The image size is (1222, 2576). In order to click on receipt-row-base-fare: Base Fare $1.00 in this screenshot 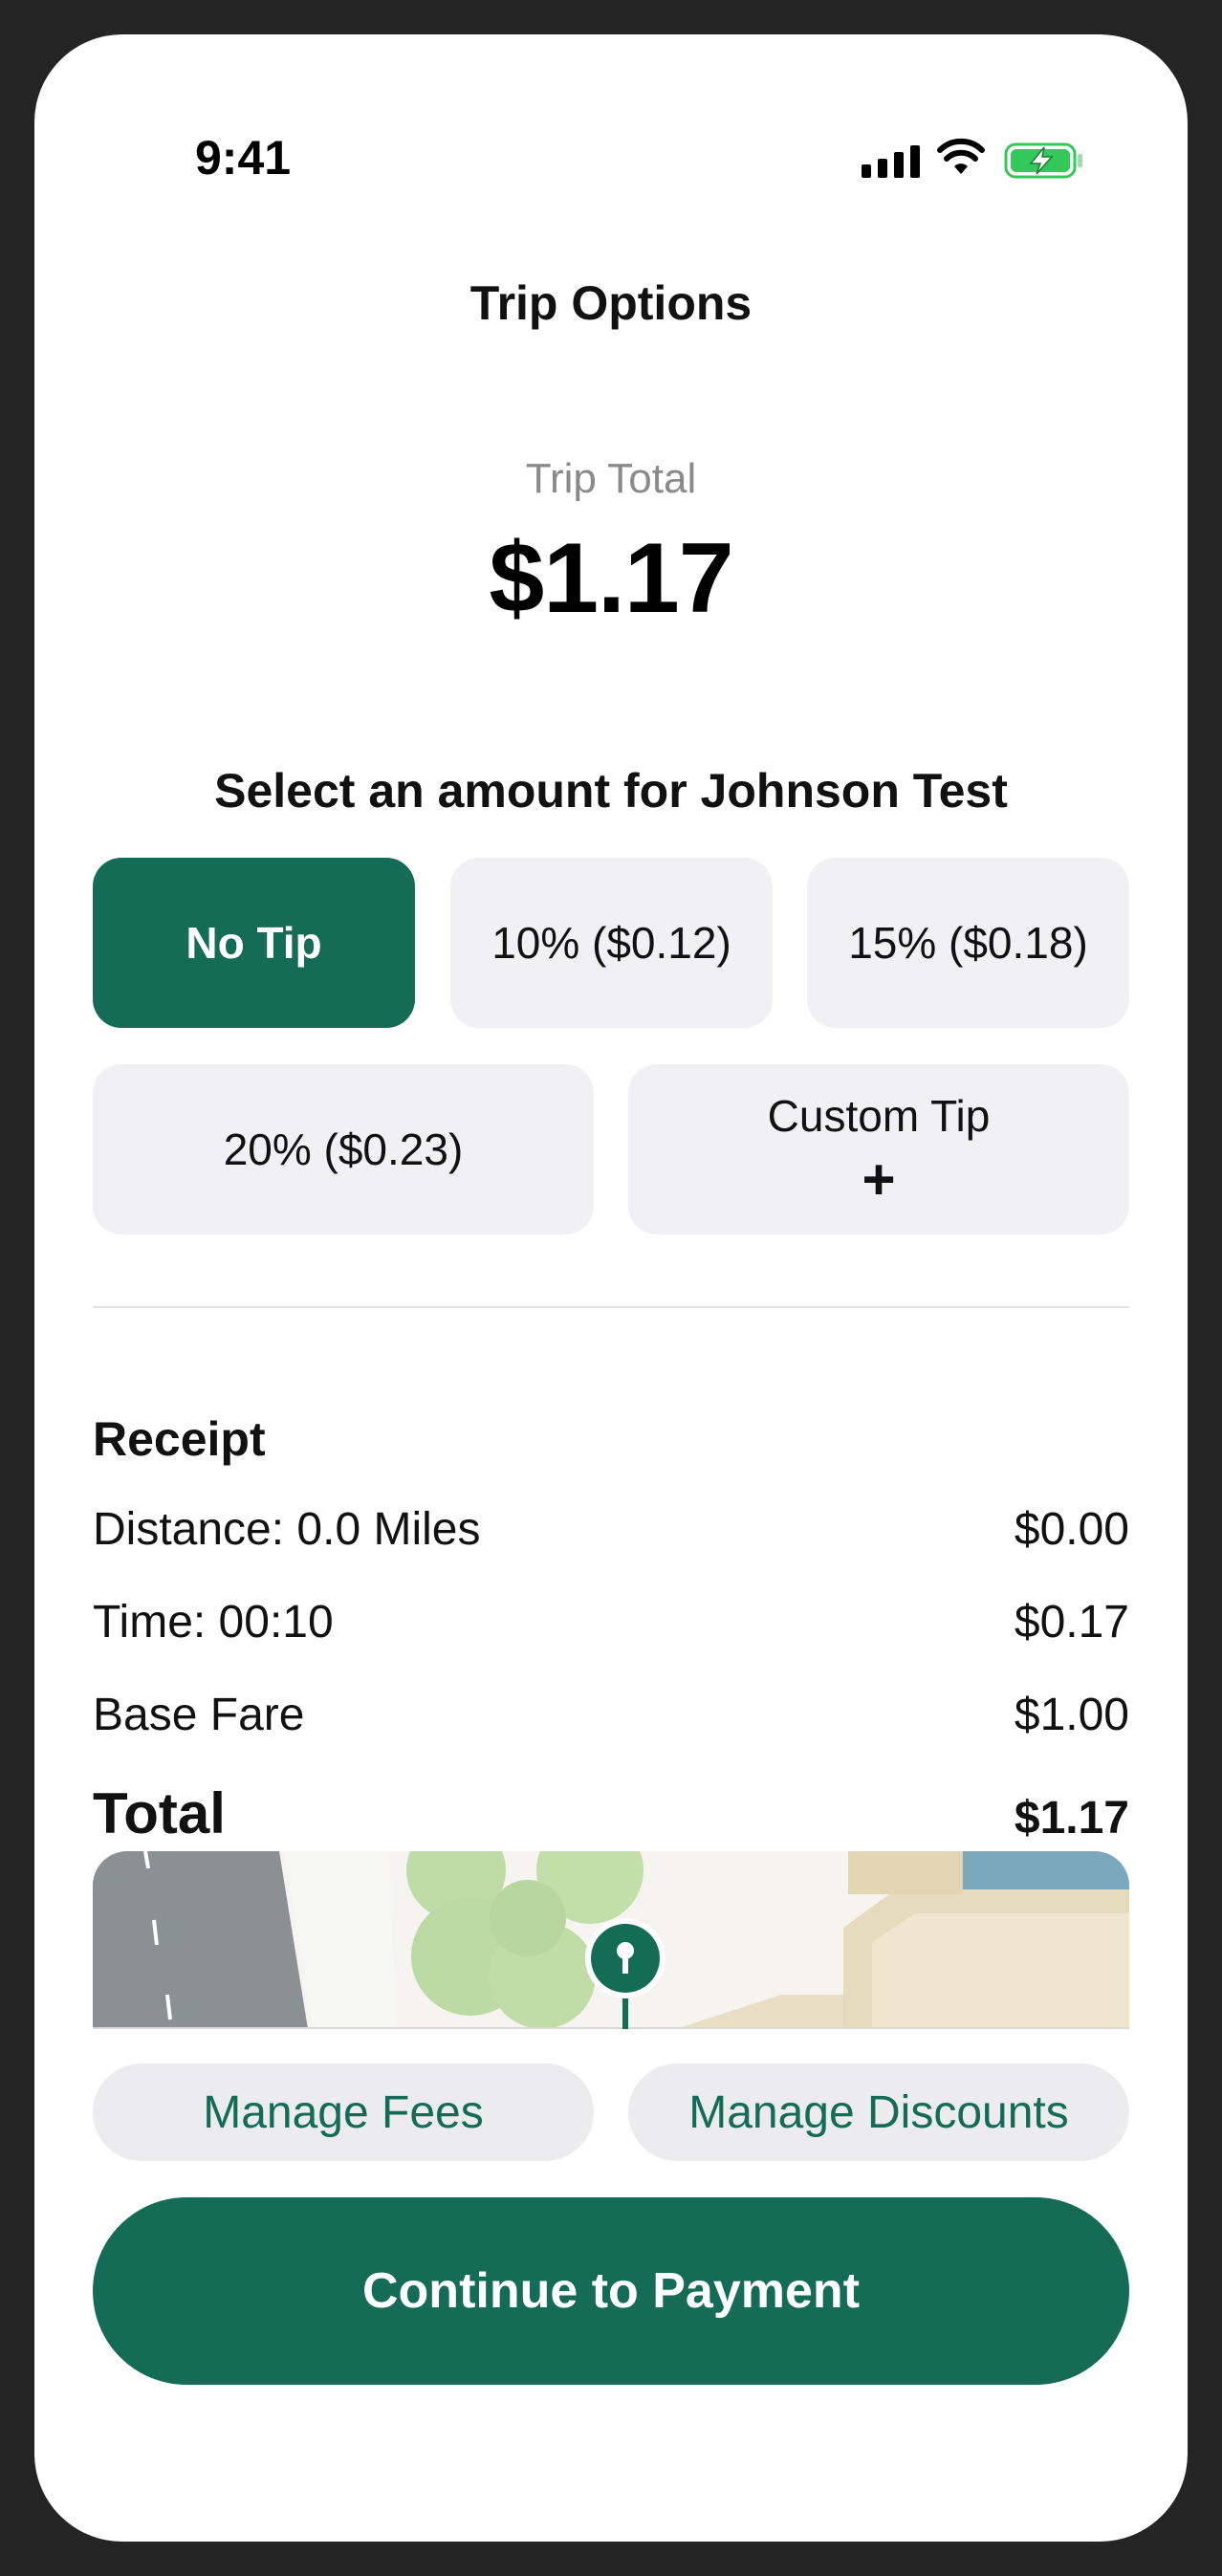, I will do `click(611, 1715)`.